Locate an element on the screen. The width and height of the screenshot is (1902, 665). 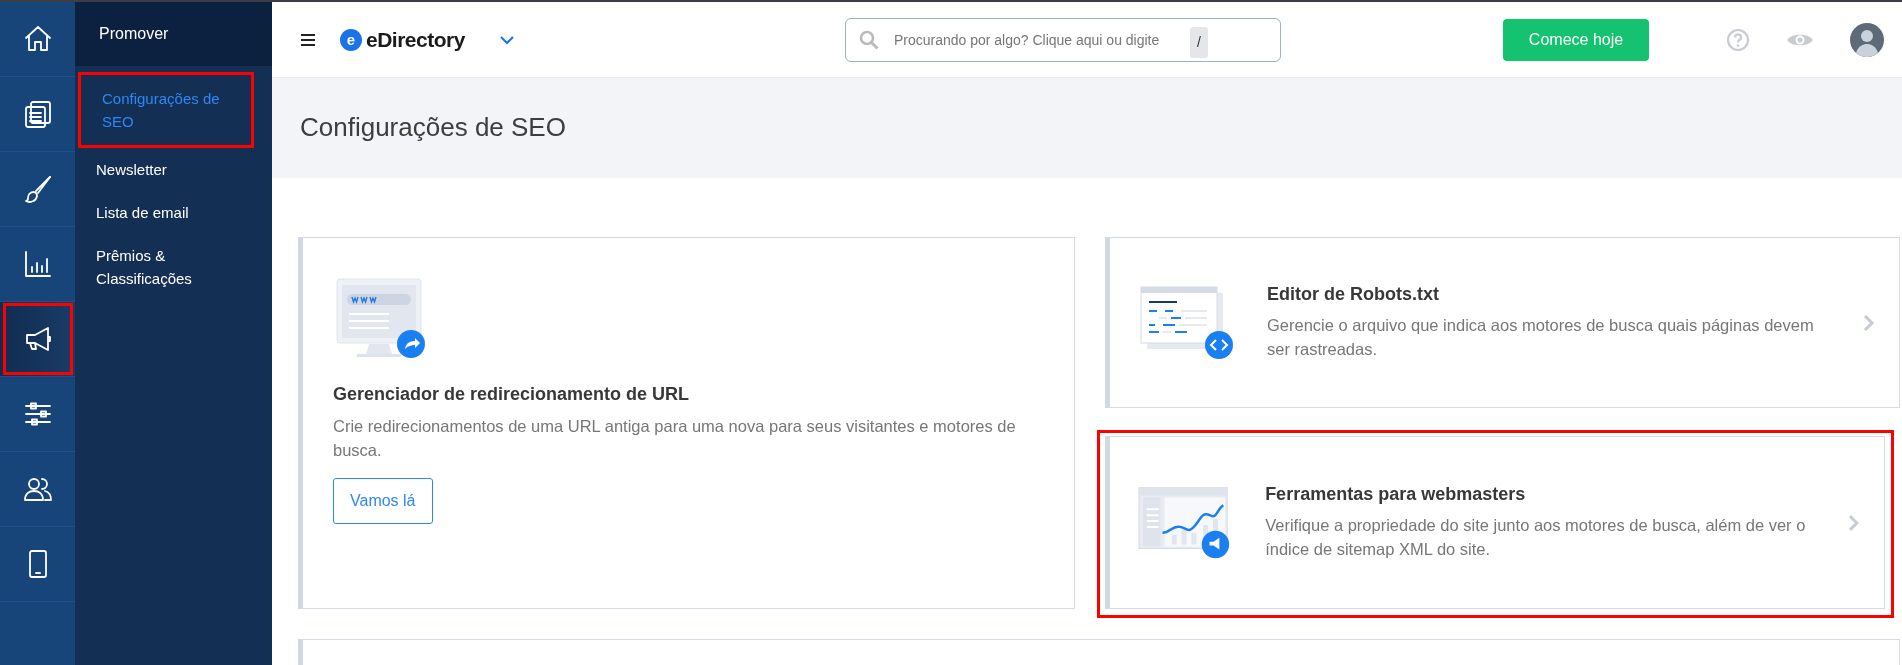
chevron-down-icon is located at coordinates (506, 39).